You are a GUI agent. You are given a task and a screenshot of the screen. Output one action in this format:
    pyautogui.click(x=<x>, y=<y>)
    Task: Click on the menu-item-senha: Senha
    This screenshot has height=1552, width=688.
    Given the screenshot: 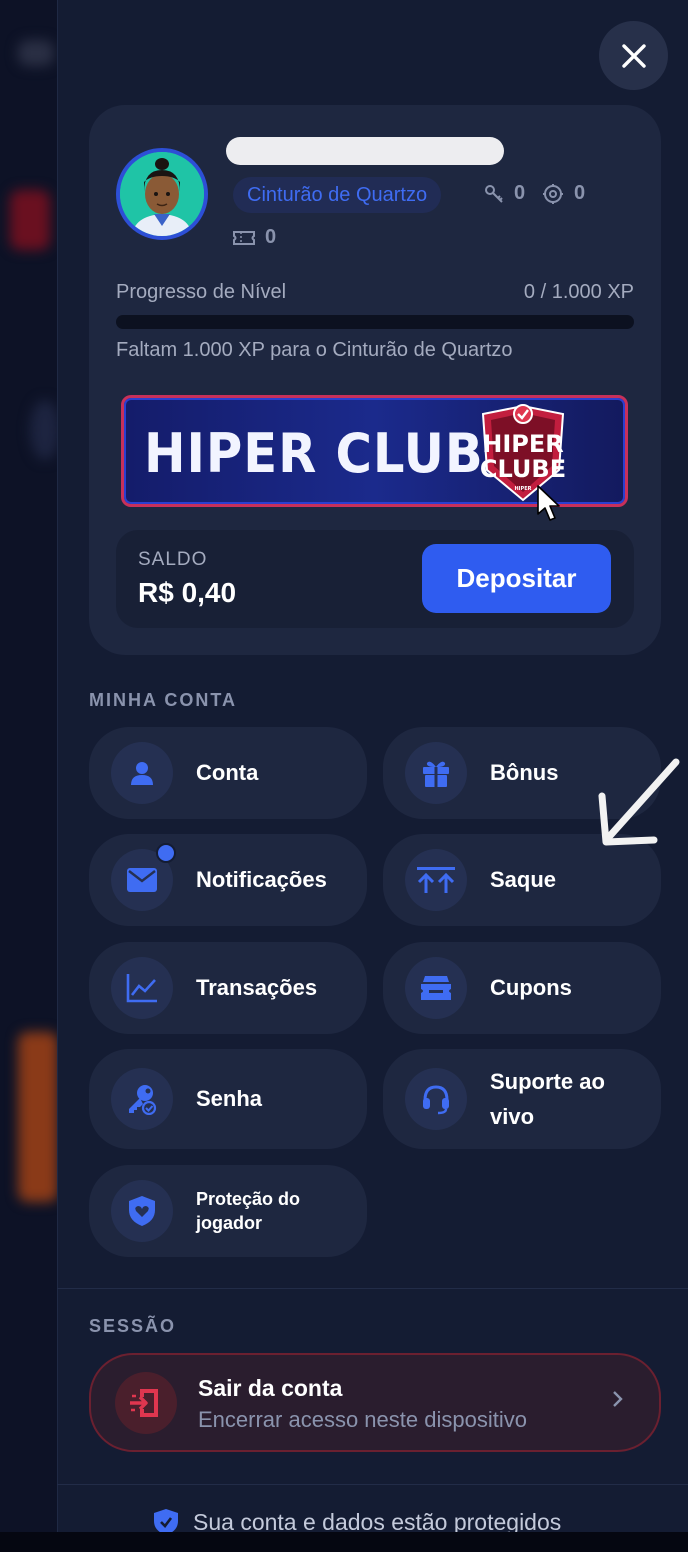 What is the action you would take?
    pyautogui.click(x=228, y=1099)
    